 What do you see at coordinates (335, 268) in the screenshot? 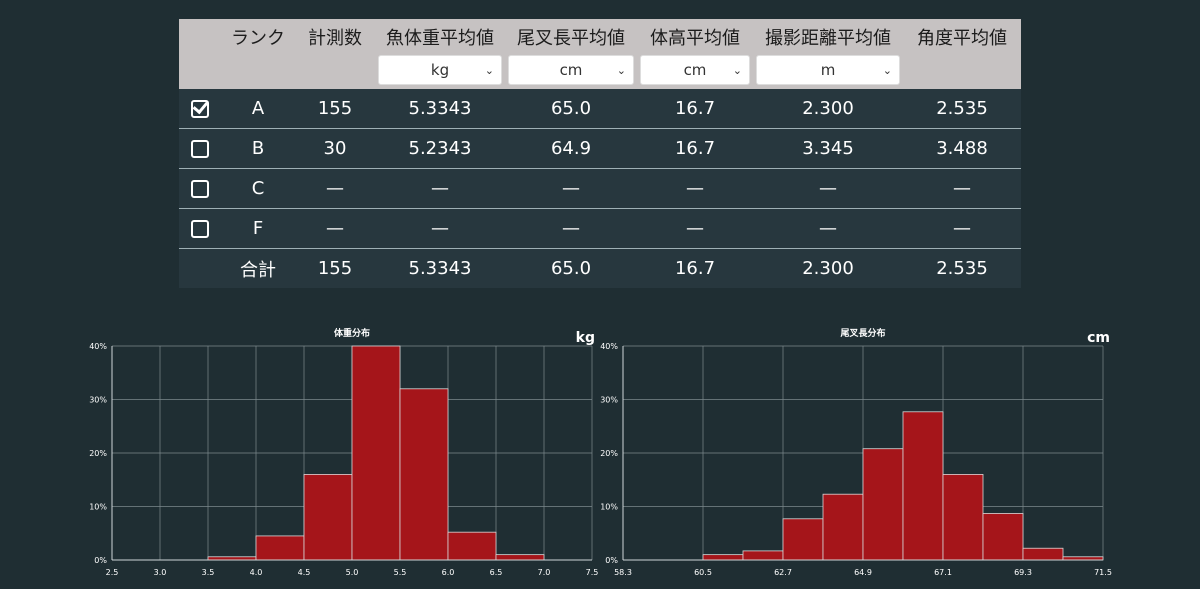
I see `count-cell: 155` at bounding box center [335, 268].